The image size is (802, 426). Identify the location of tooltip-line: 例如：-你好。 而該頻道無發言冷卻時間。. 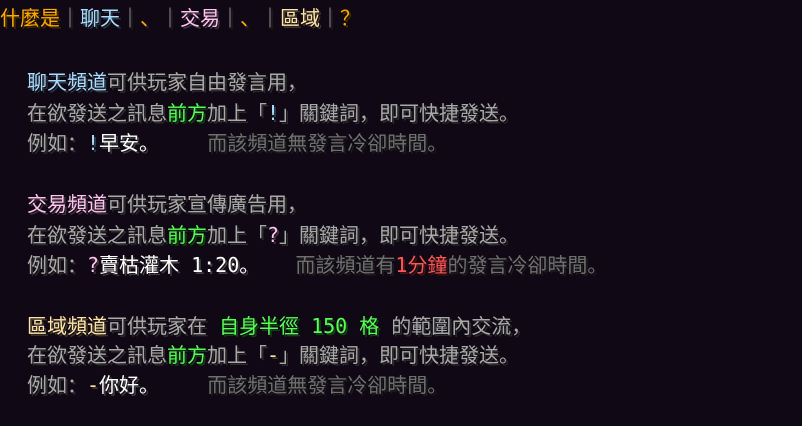
(237, 385).